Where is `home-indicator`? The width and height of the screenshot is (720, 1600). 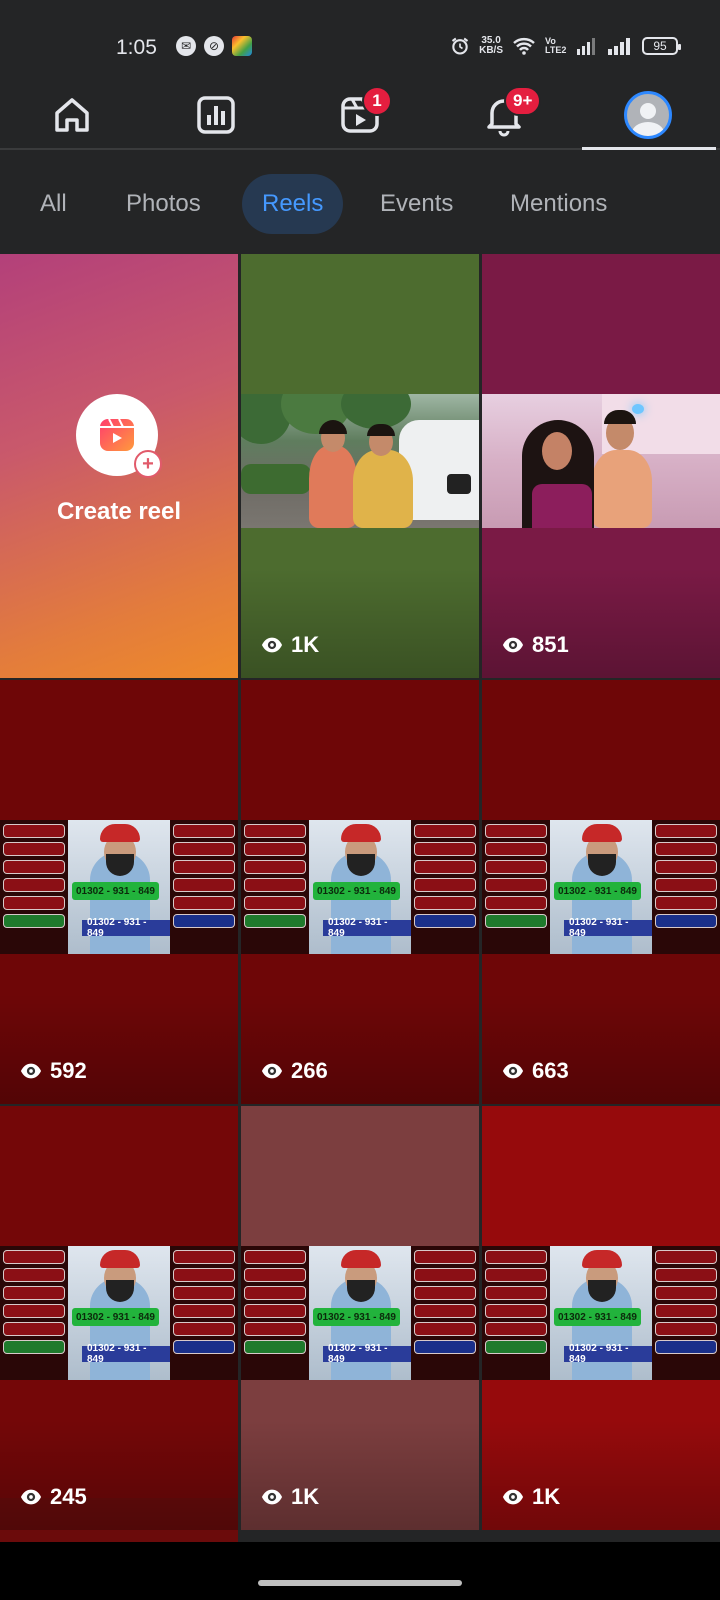
home-indicator is located at coordinates (360, 1583).